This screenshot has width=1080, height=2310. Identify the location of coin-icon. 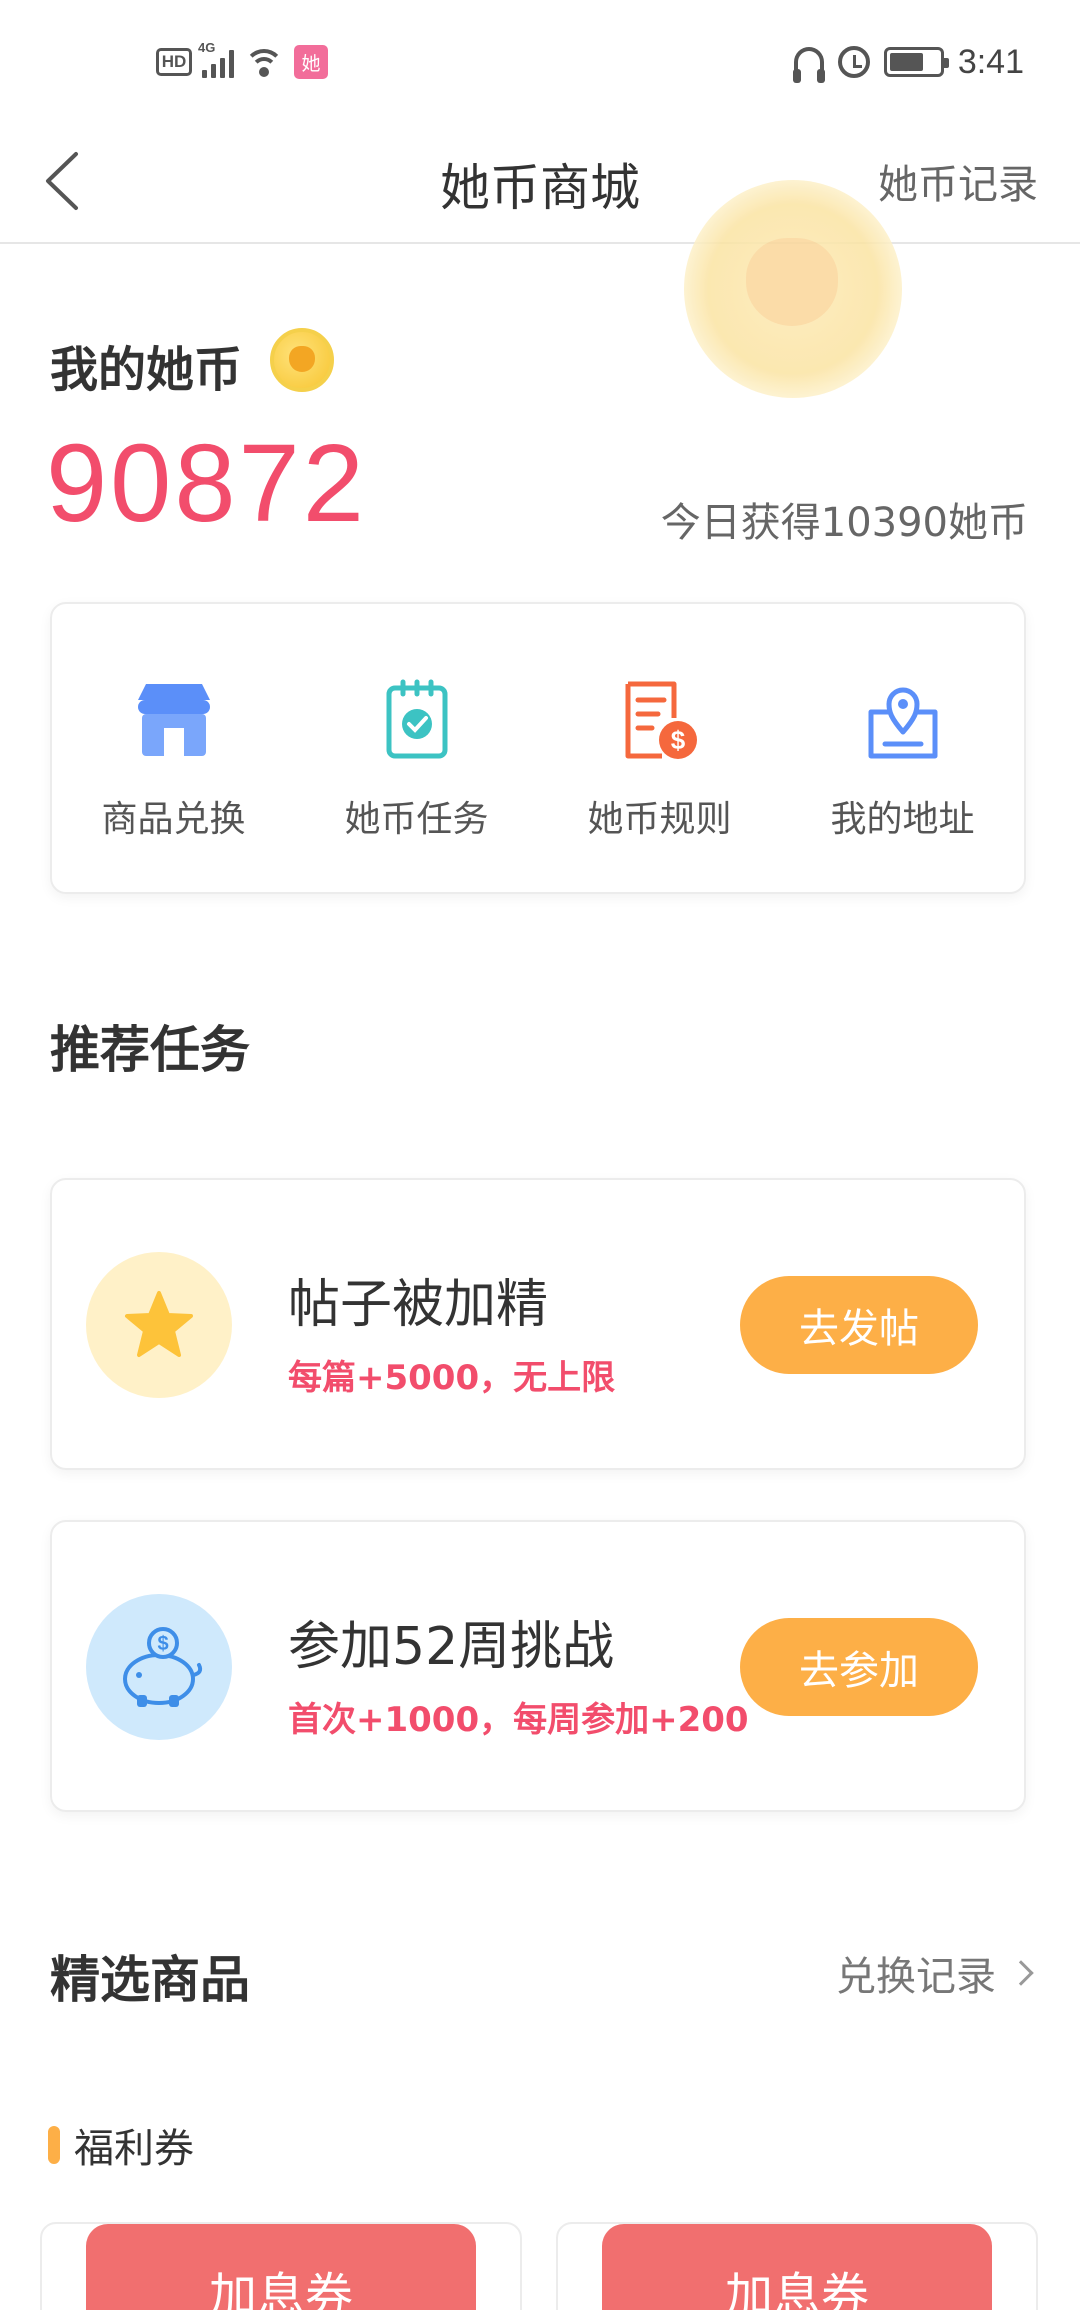
(302, 360).